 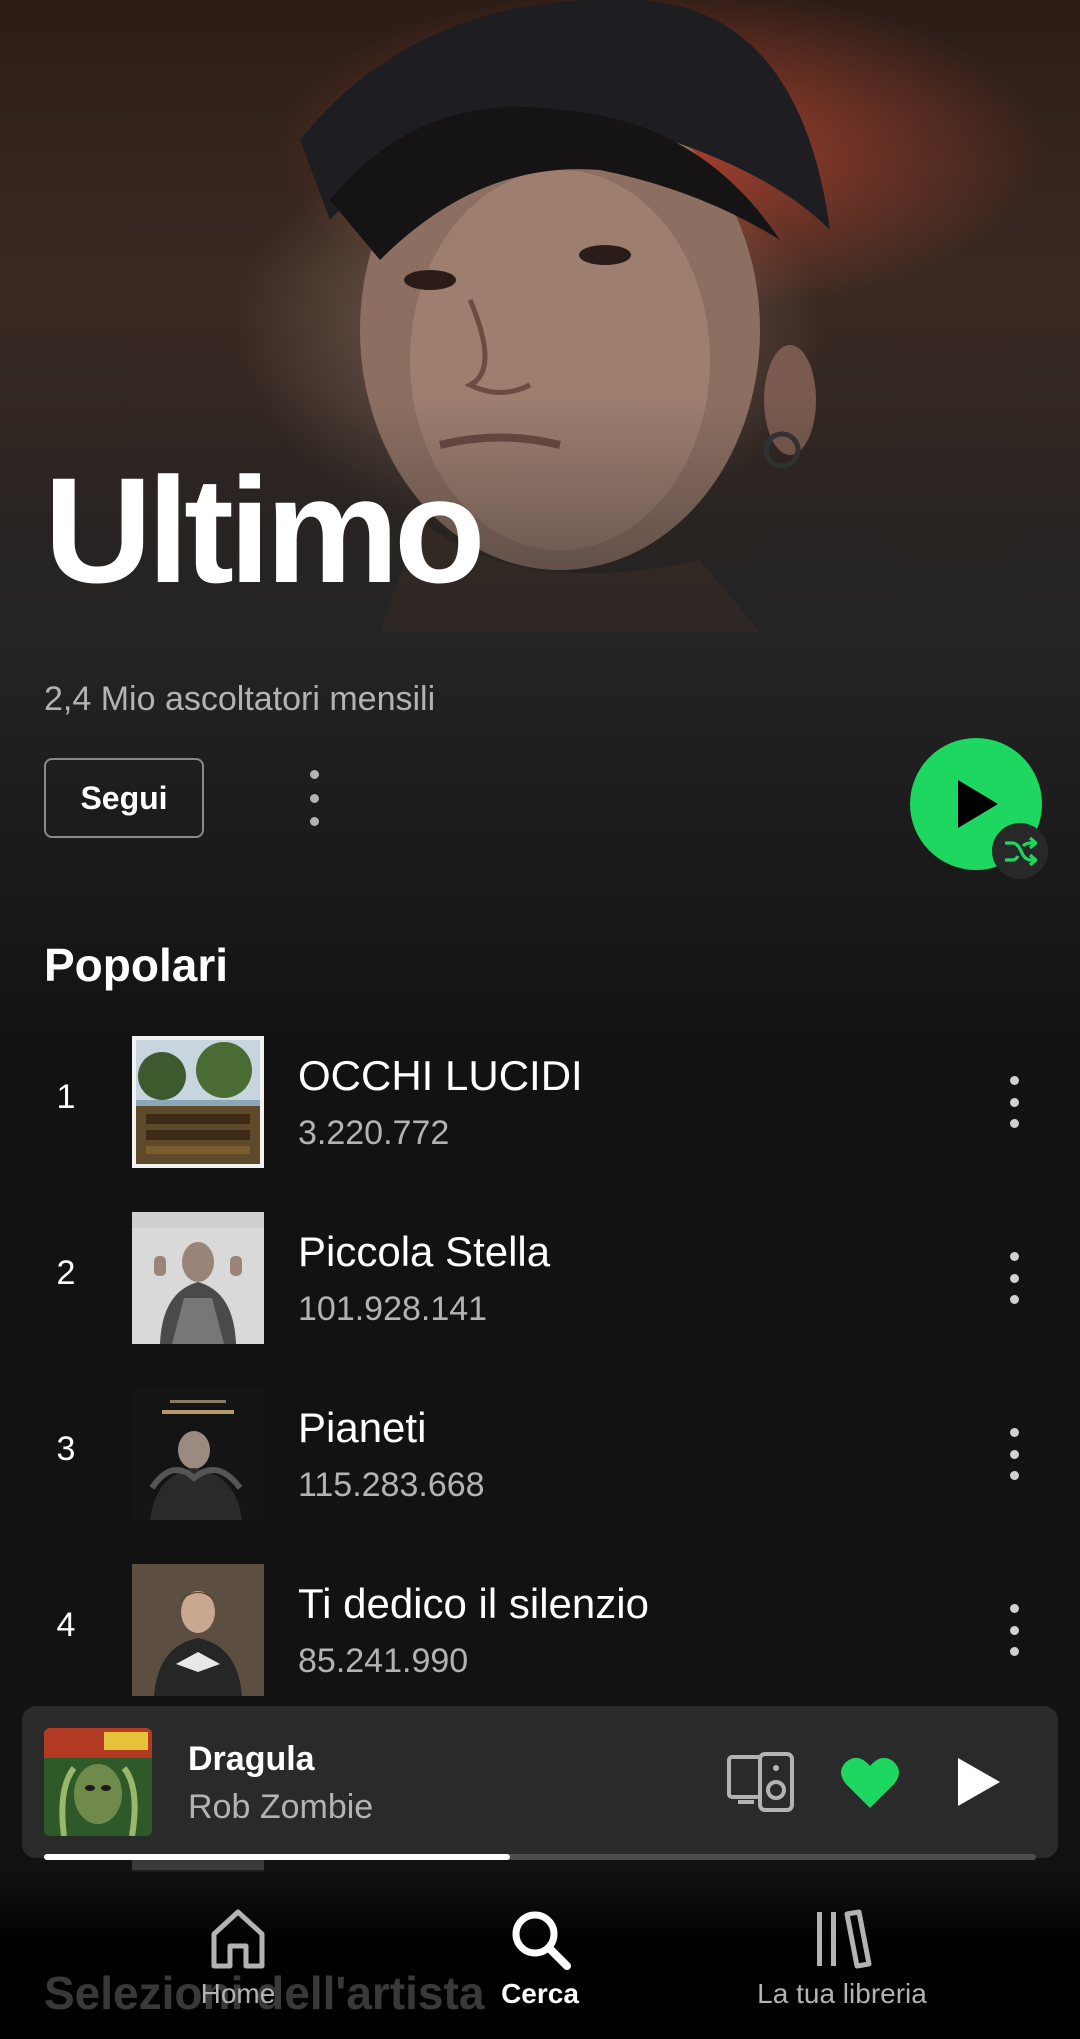 What do you see at coordinates (540, 1278) in the screenshot?
I see `track-row: 2 Piccola Stella 101.928.141` at bounding box center [540, 1278].